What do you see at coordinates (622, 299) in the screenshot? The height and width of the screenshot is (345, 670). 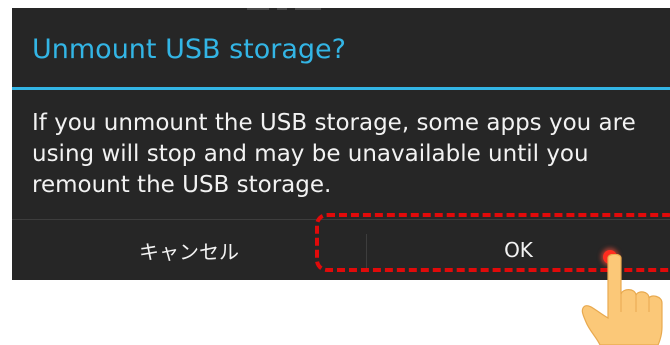 I see `pointing-hand-icon` at bounding box center [622, 299].